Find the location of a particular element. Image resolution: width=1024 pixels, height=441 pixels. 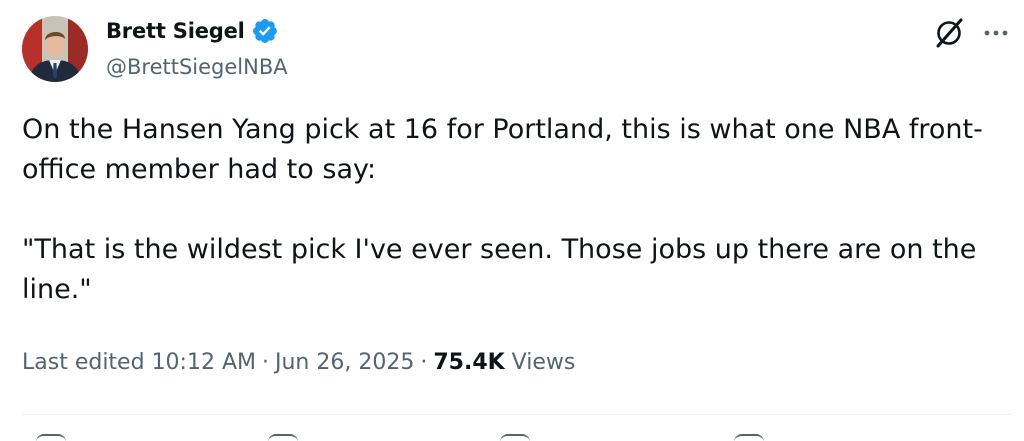

avatar-image is located at coordinates (55, 49).